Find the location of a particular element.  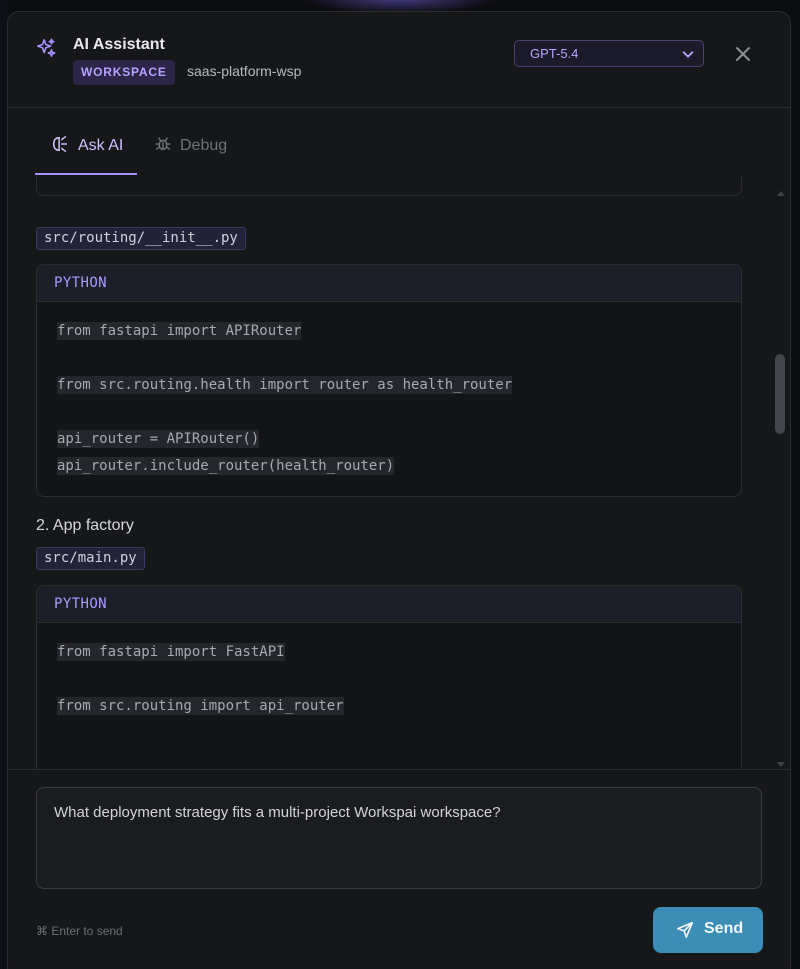

tab-debug-label: Debug is located at coordinates (204, 145).